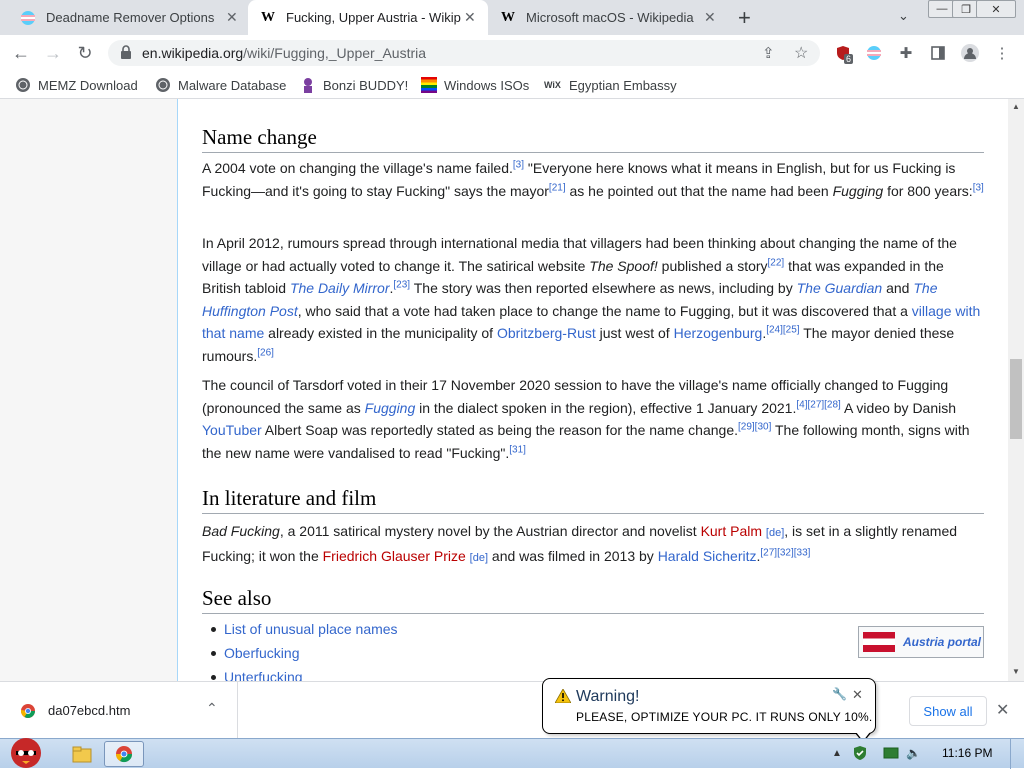 The height and width of the screenshot is (769, 1024). I want to click on link-the-guardian: The Guardian, so click(840, 288).